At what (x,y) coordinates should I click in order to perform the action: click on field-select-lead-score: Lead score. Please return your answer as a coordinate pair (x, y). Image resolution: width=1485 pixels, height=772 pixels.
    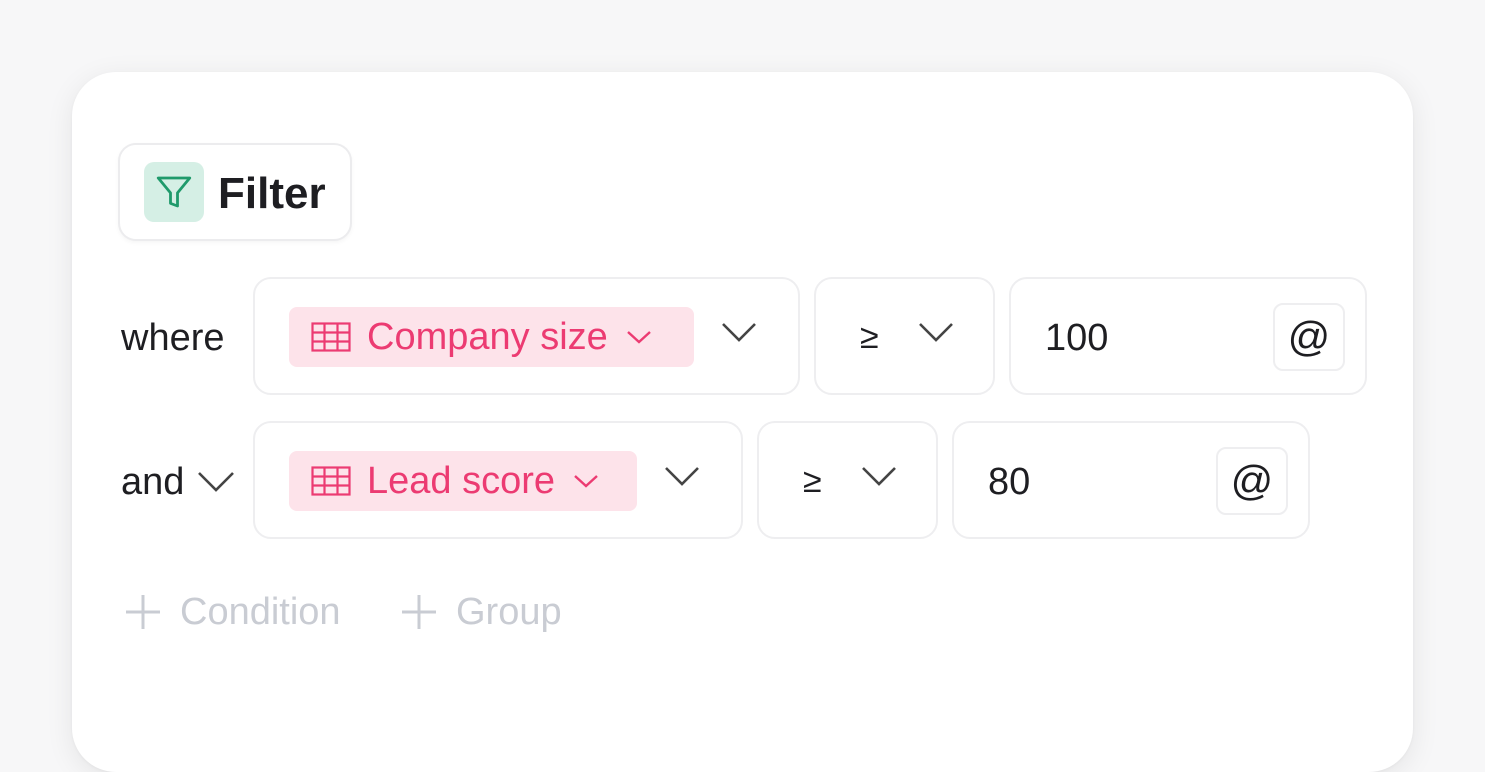
    Looking at the image, I should click on (498, 480).